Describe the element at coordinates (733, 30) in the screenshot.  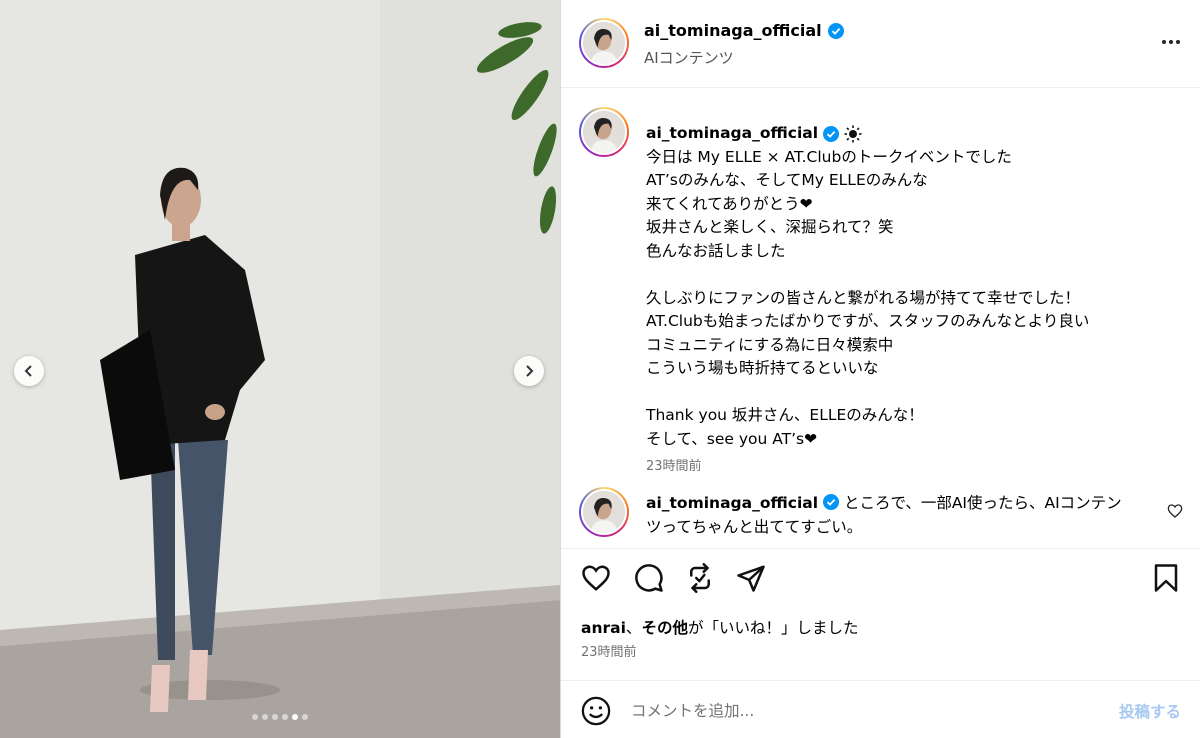
I see `post-author-name: ai_tominaga_official` at that location.